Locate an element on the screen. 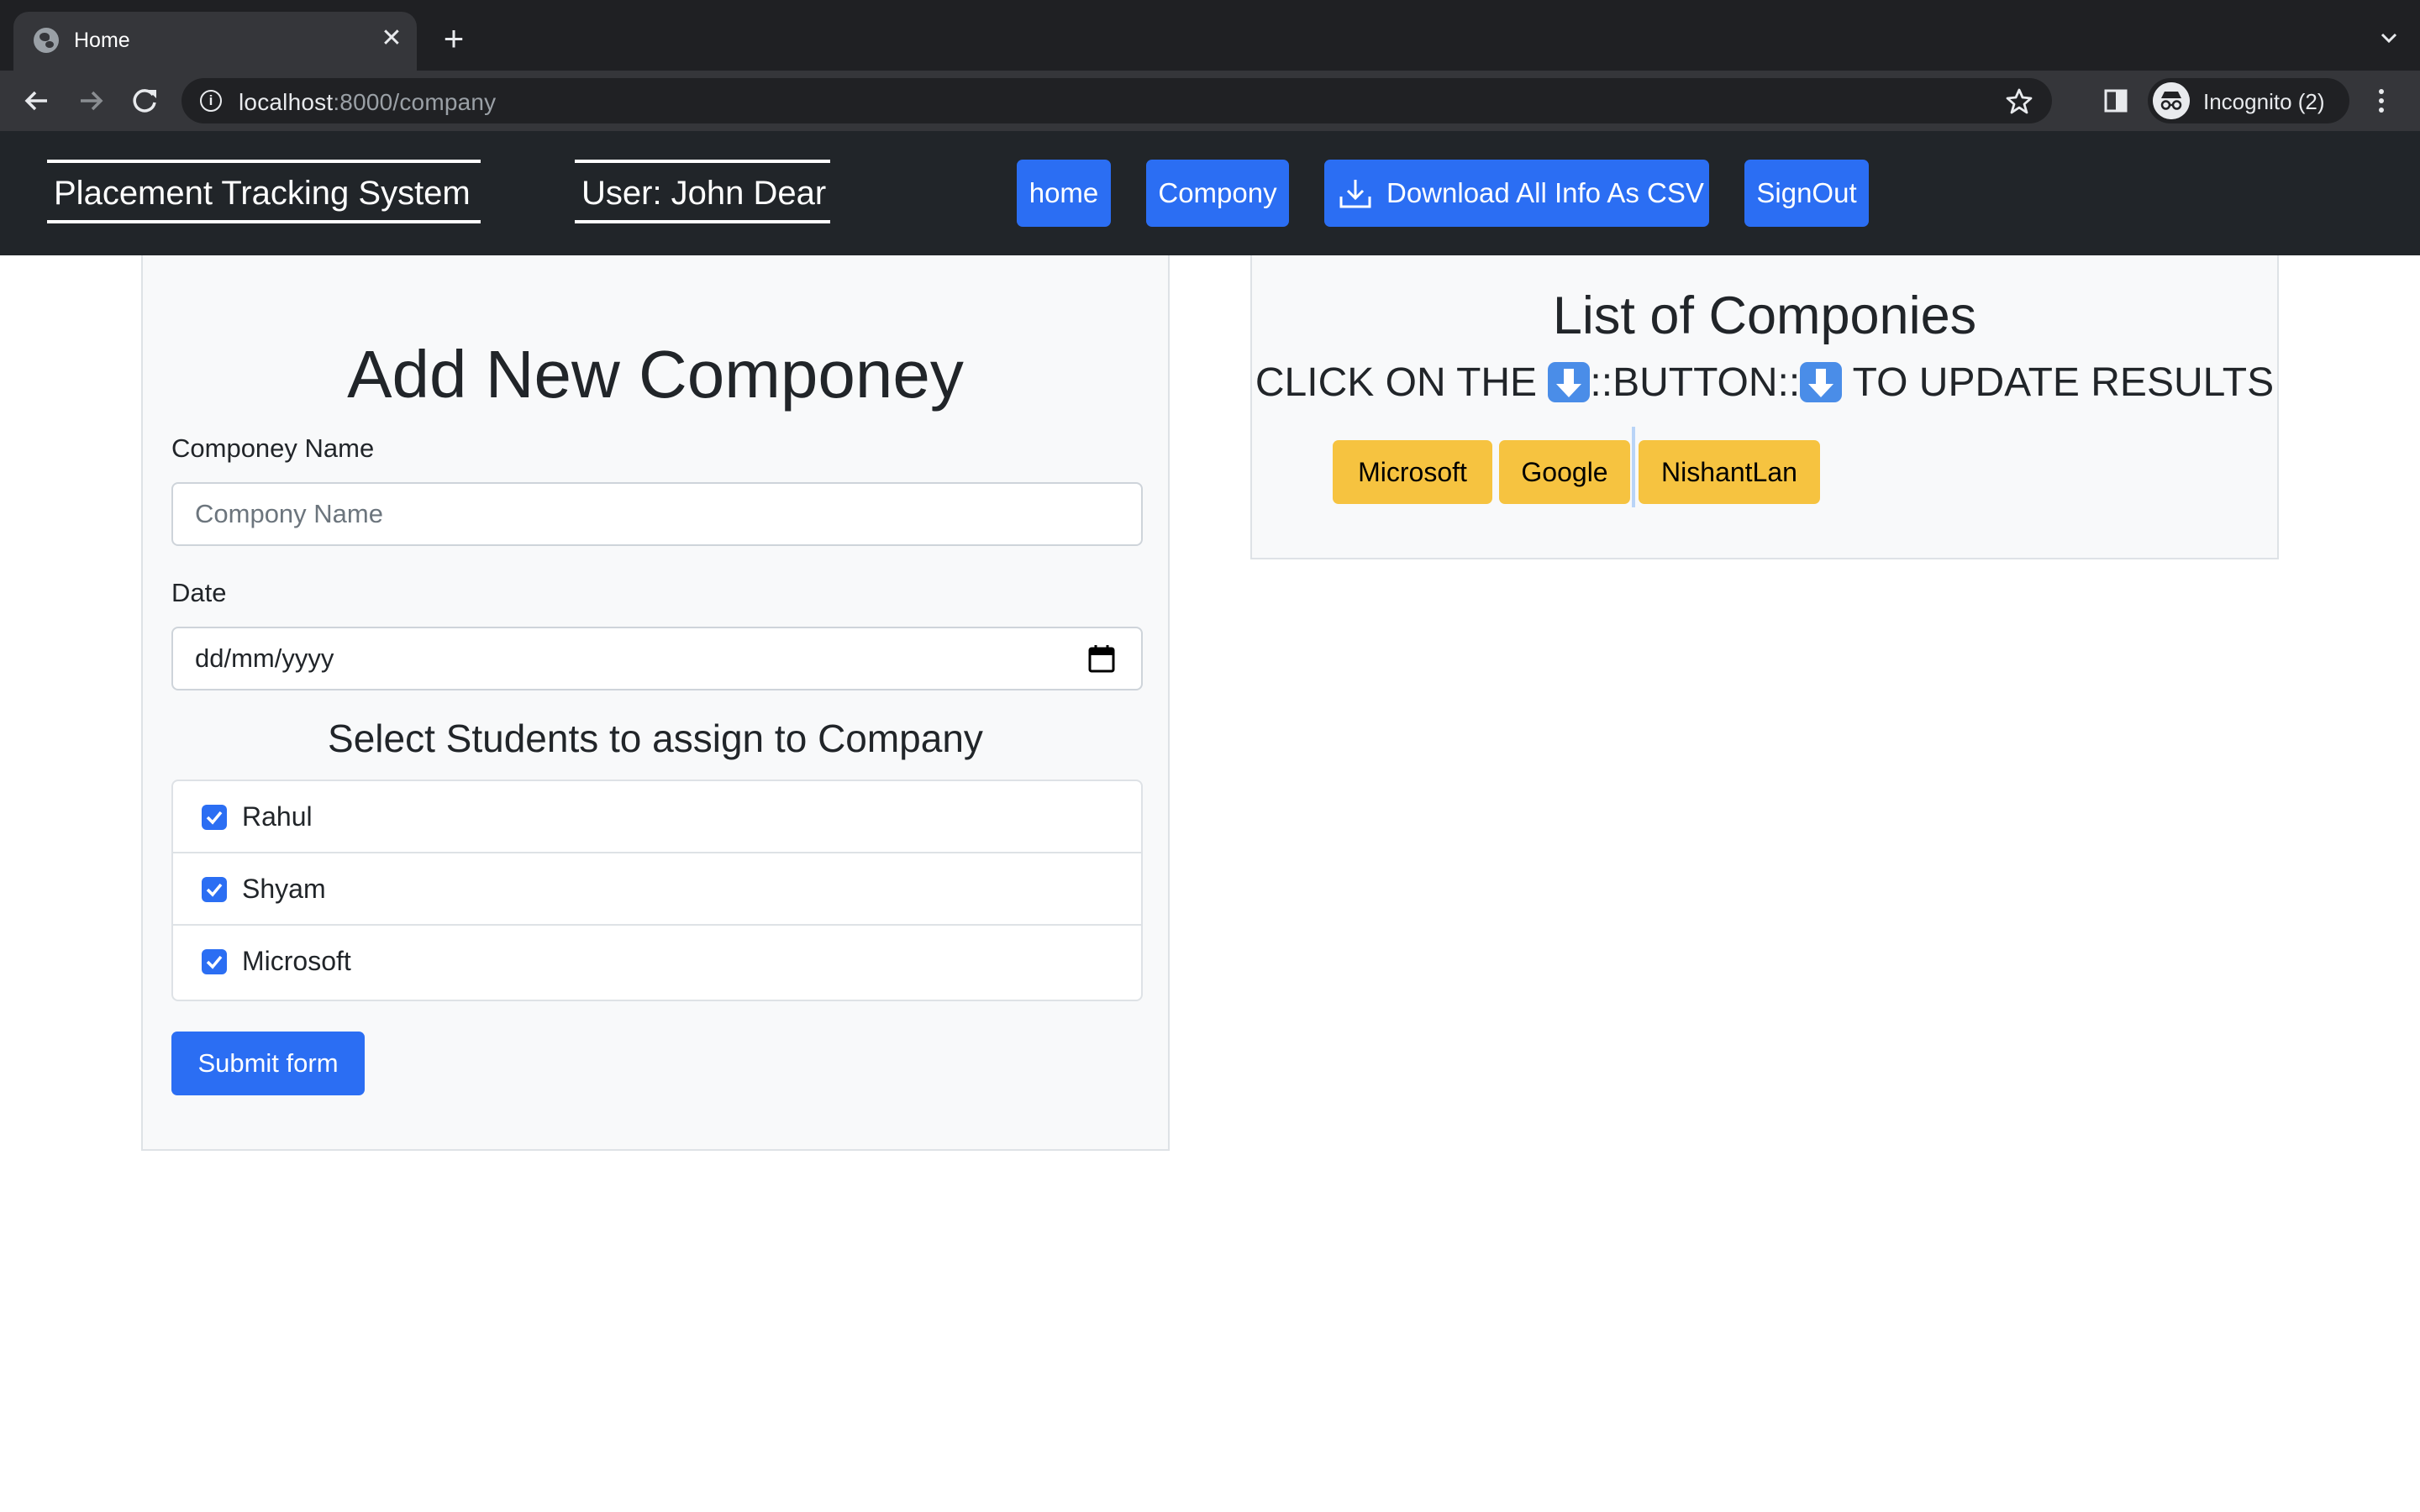 The height and width of the screenshot is (1512, 2420). tab-close-icon: ✕ is located at coordinates (391, 38).